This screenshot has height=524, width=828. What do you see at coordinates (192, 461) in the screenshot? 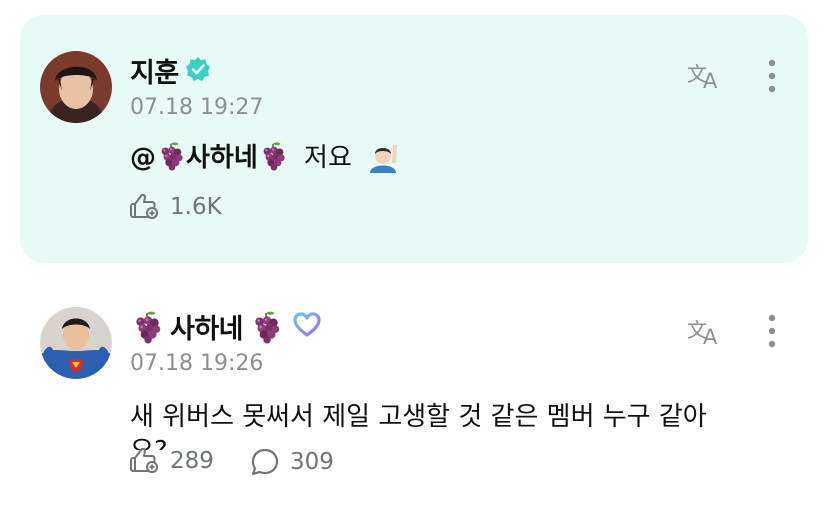
I see `like-count: 289` at bounding box center [192, 461].